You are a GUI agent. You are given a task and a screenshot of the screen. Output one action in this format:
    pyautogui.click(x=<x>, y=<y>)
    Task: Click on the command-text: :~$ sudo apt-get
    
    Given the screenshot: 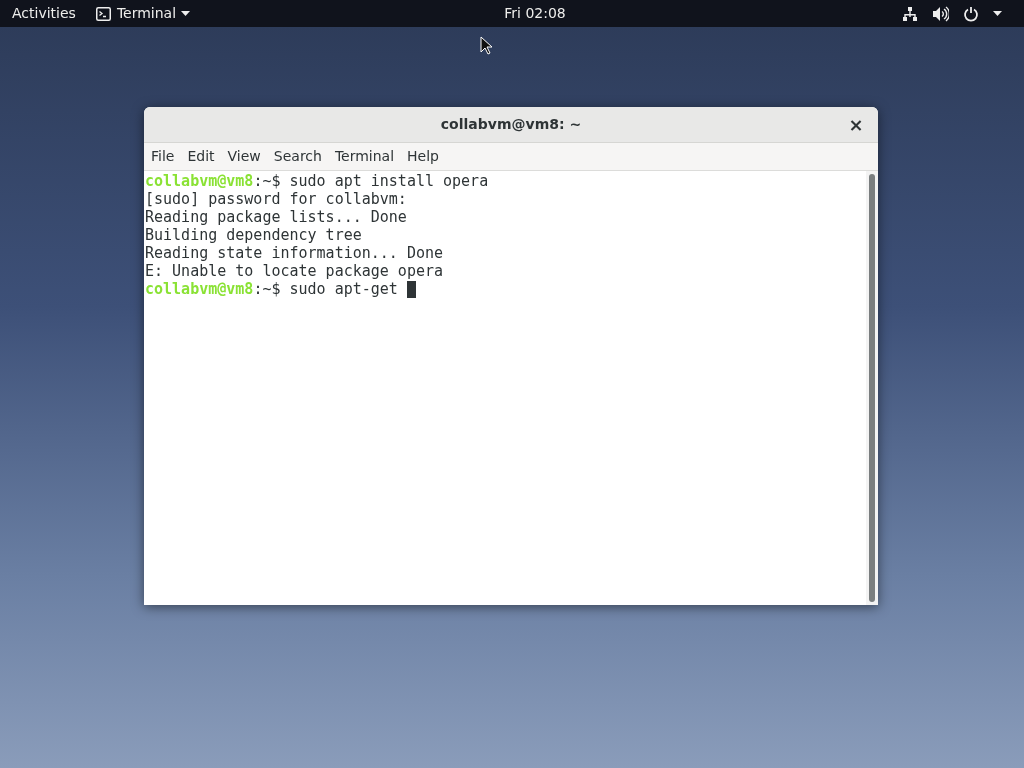 What is the action you would take?
    pyautogui.click(x=326, y=289)
    